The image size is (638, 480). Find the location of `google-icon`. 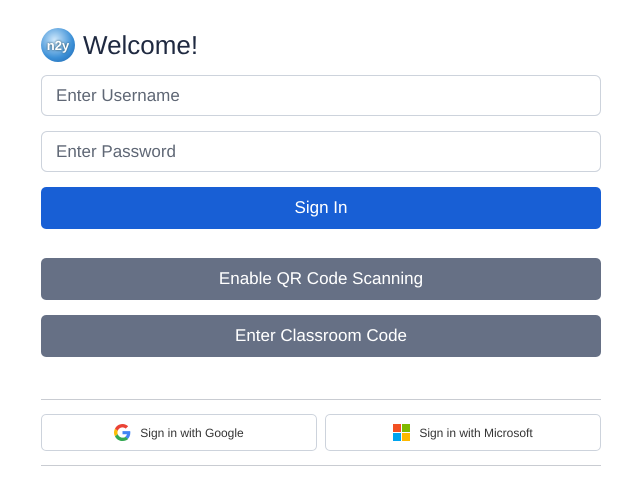

google-icon is located at coordinates (123, 432).